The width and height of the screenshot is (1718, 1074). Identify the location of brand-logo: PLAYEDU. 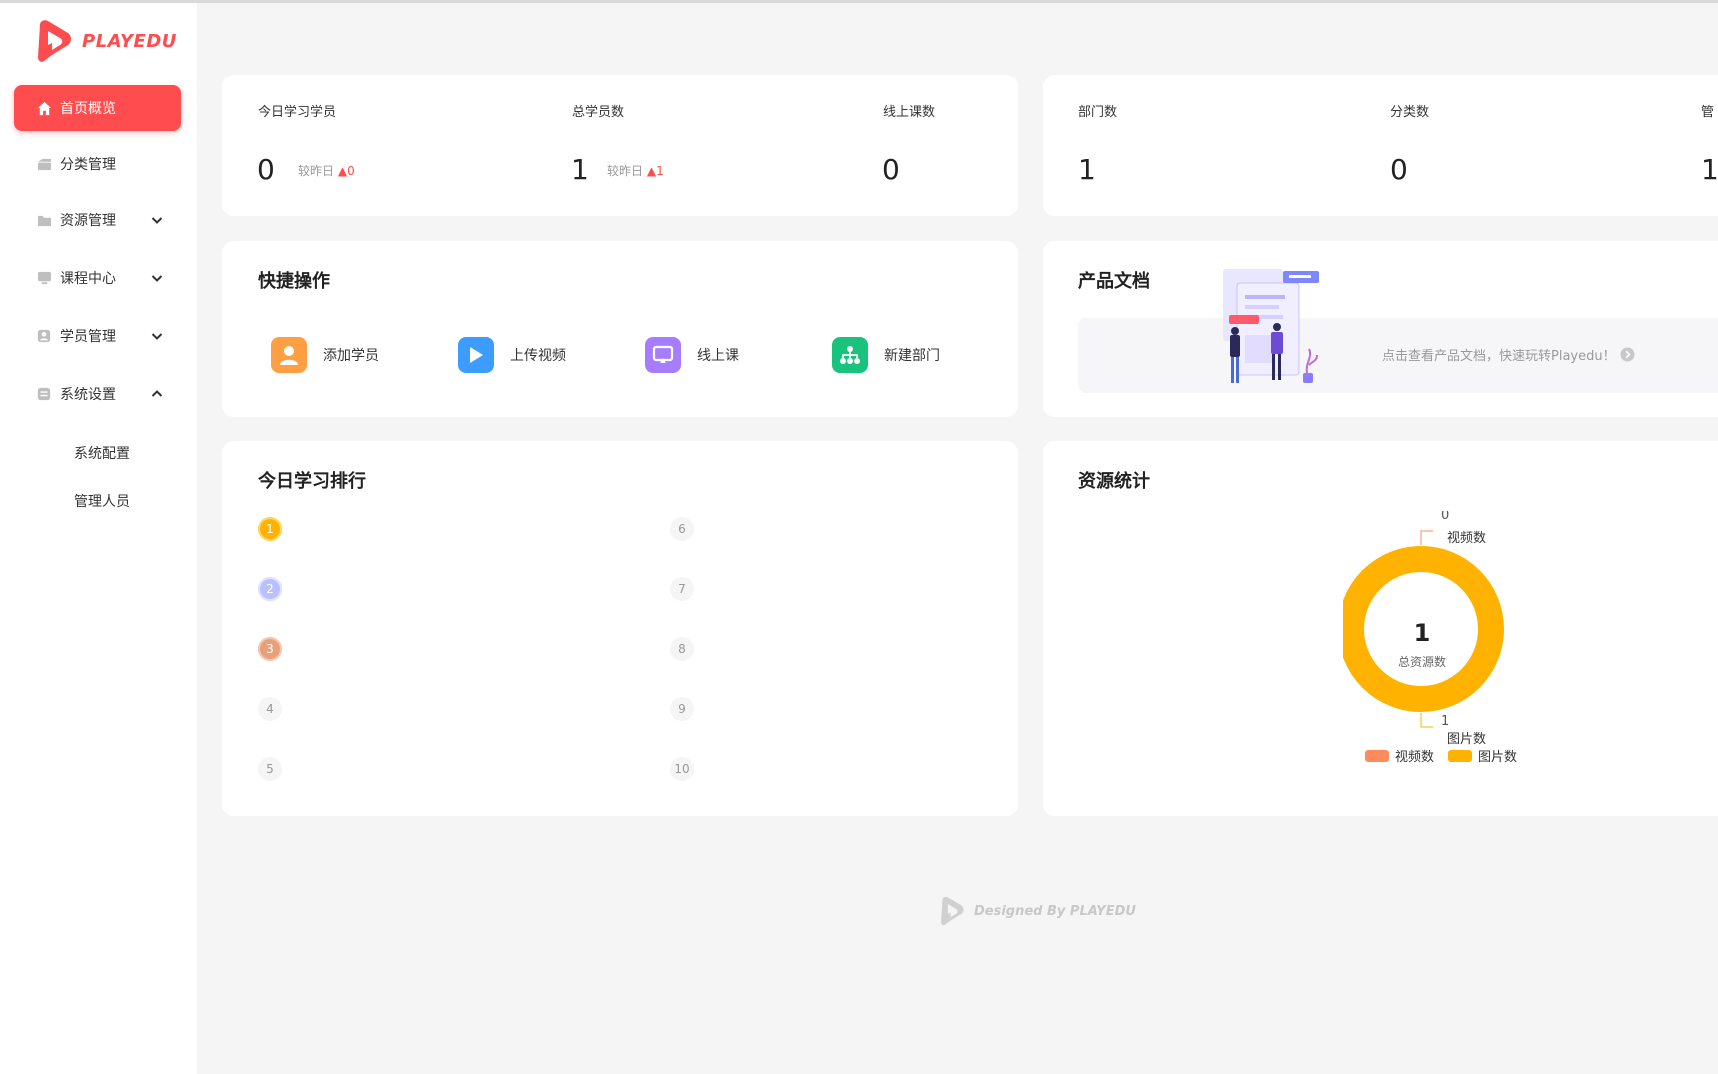
(105, 41).